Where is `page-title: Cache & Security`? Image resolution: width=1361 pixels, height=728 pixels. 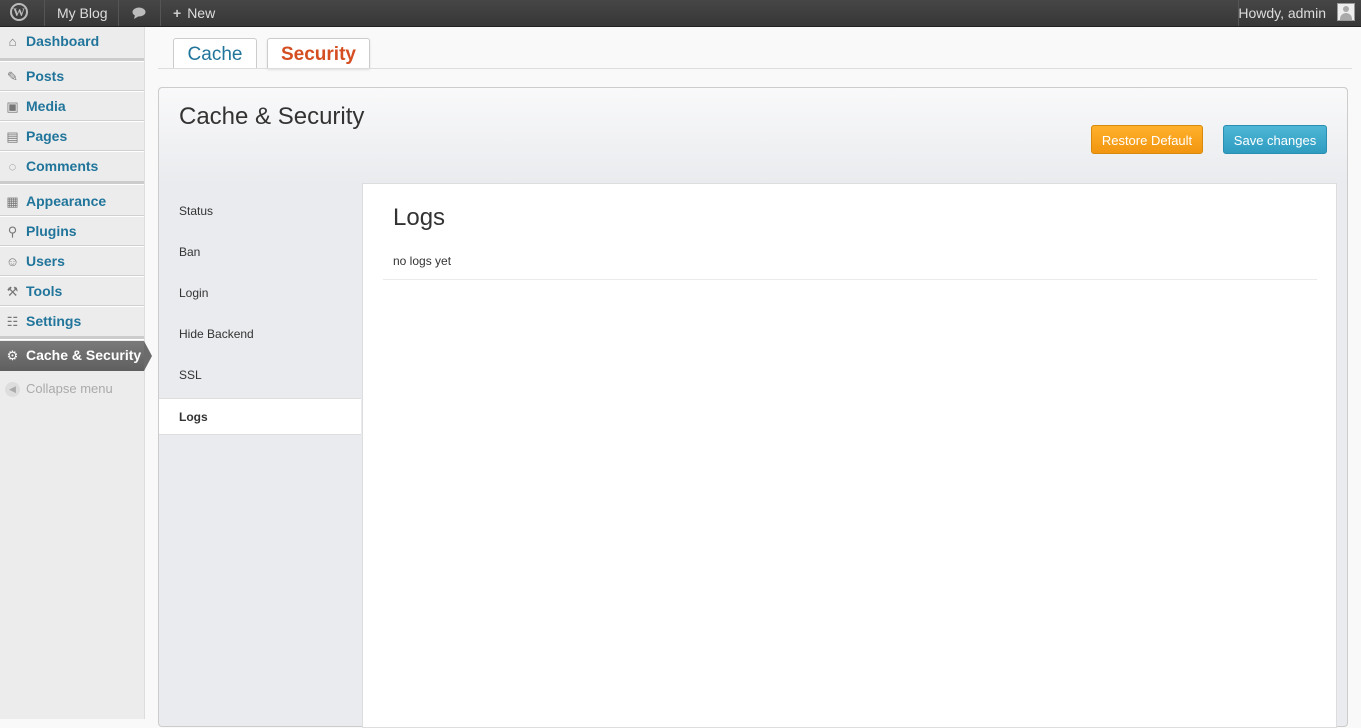 page-title: Cache & Security is located at coordinates (272, 116).